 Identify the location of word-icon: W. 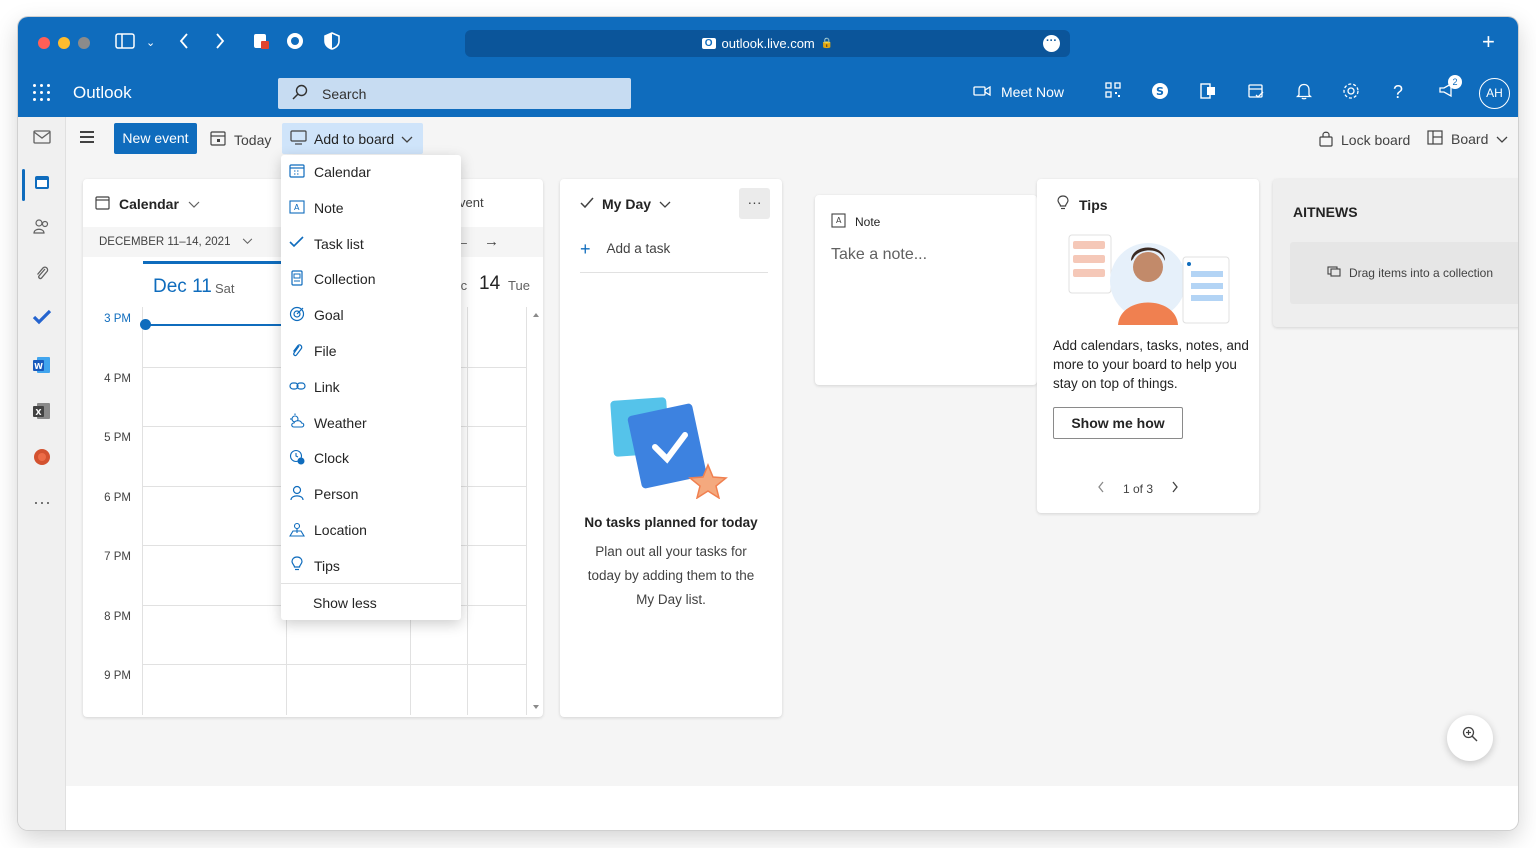
(42, 367).